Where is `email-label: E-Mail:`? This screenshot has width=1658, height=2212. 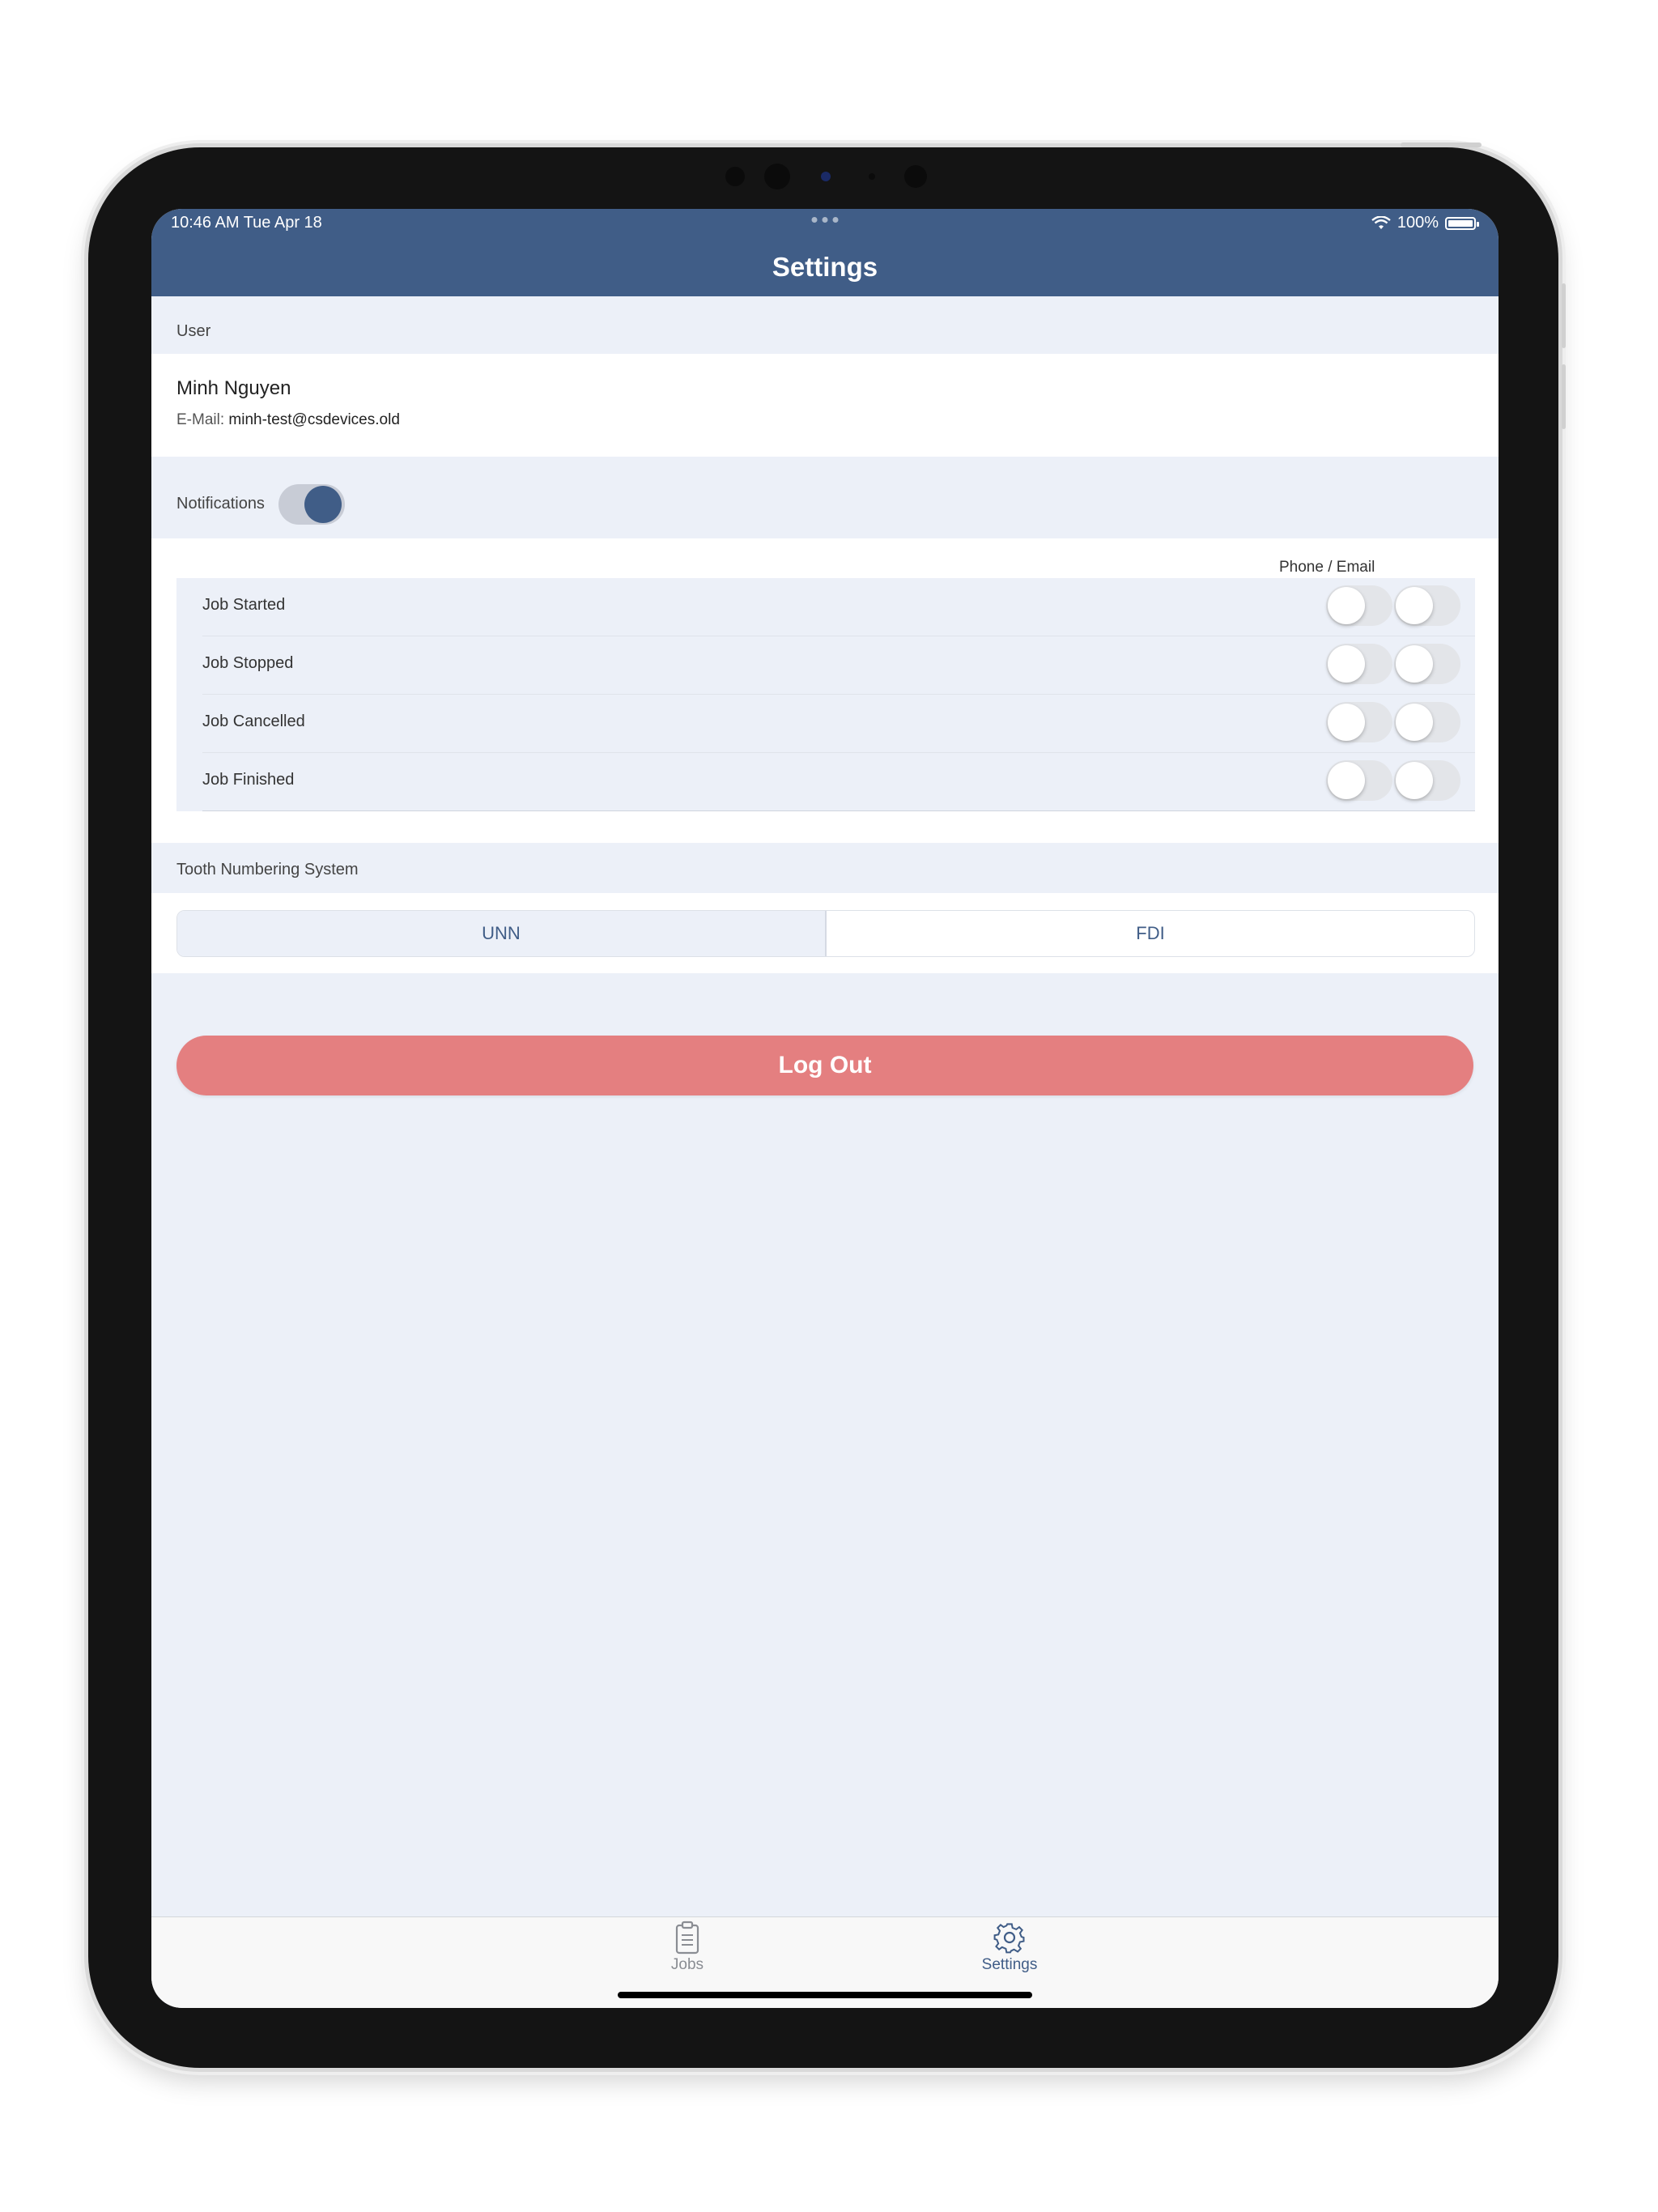 email-label: E-Mail: is located at coordinates (200, 420).